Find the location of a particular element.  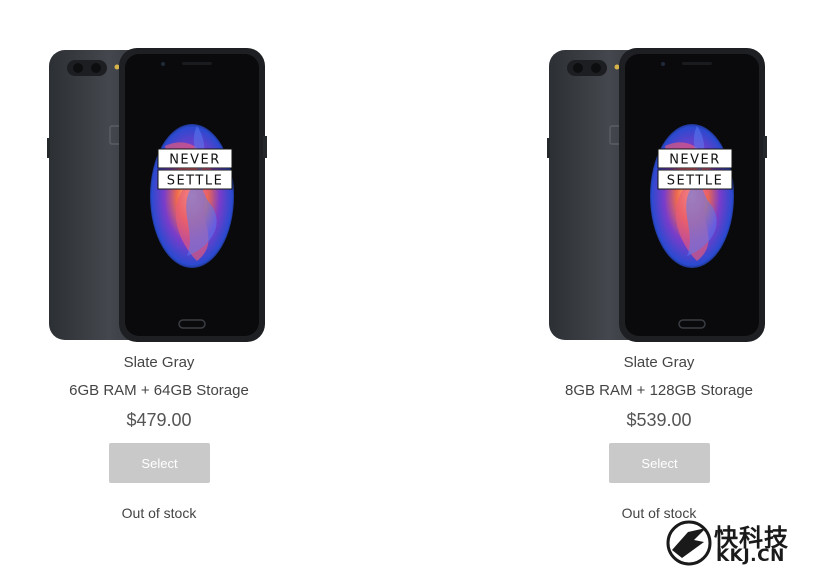

watermark-domain: KKJ.CN is located at coordinates (750, 556).